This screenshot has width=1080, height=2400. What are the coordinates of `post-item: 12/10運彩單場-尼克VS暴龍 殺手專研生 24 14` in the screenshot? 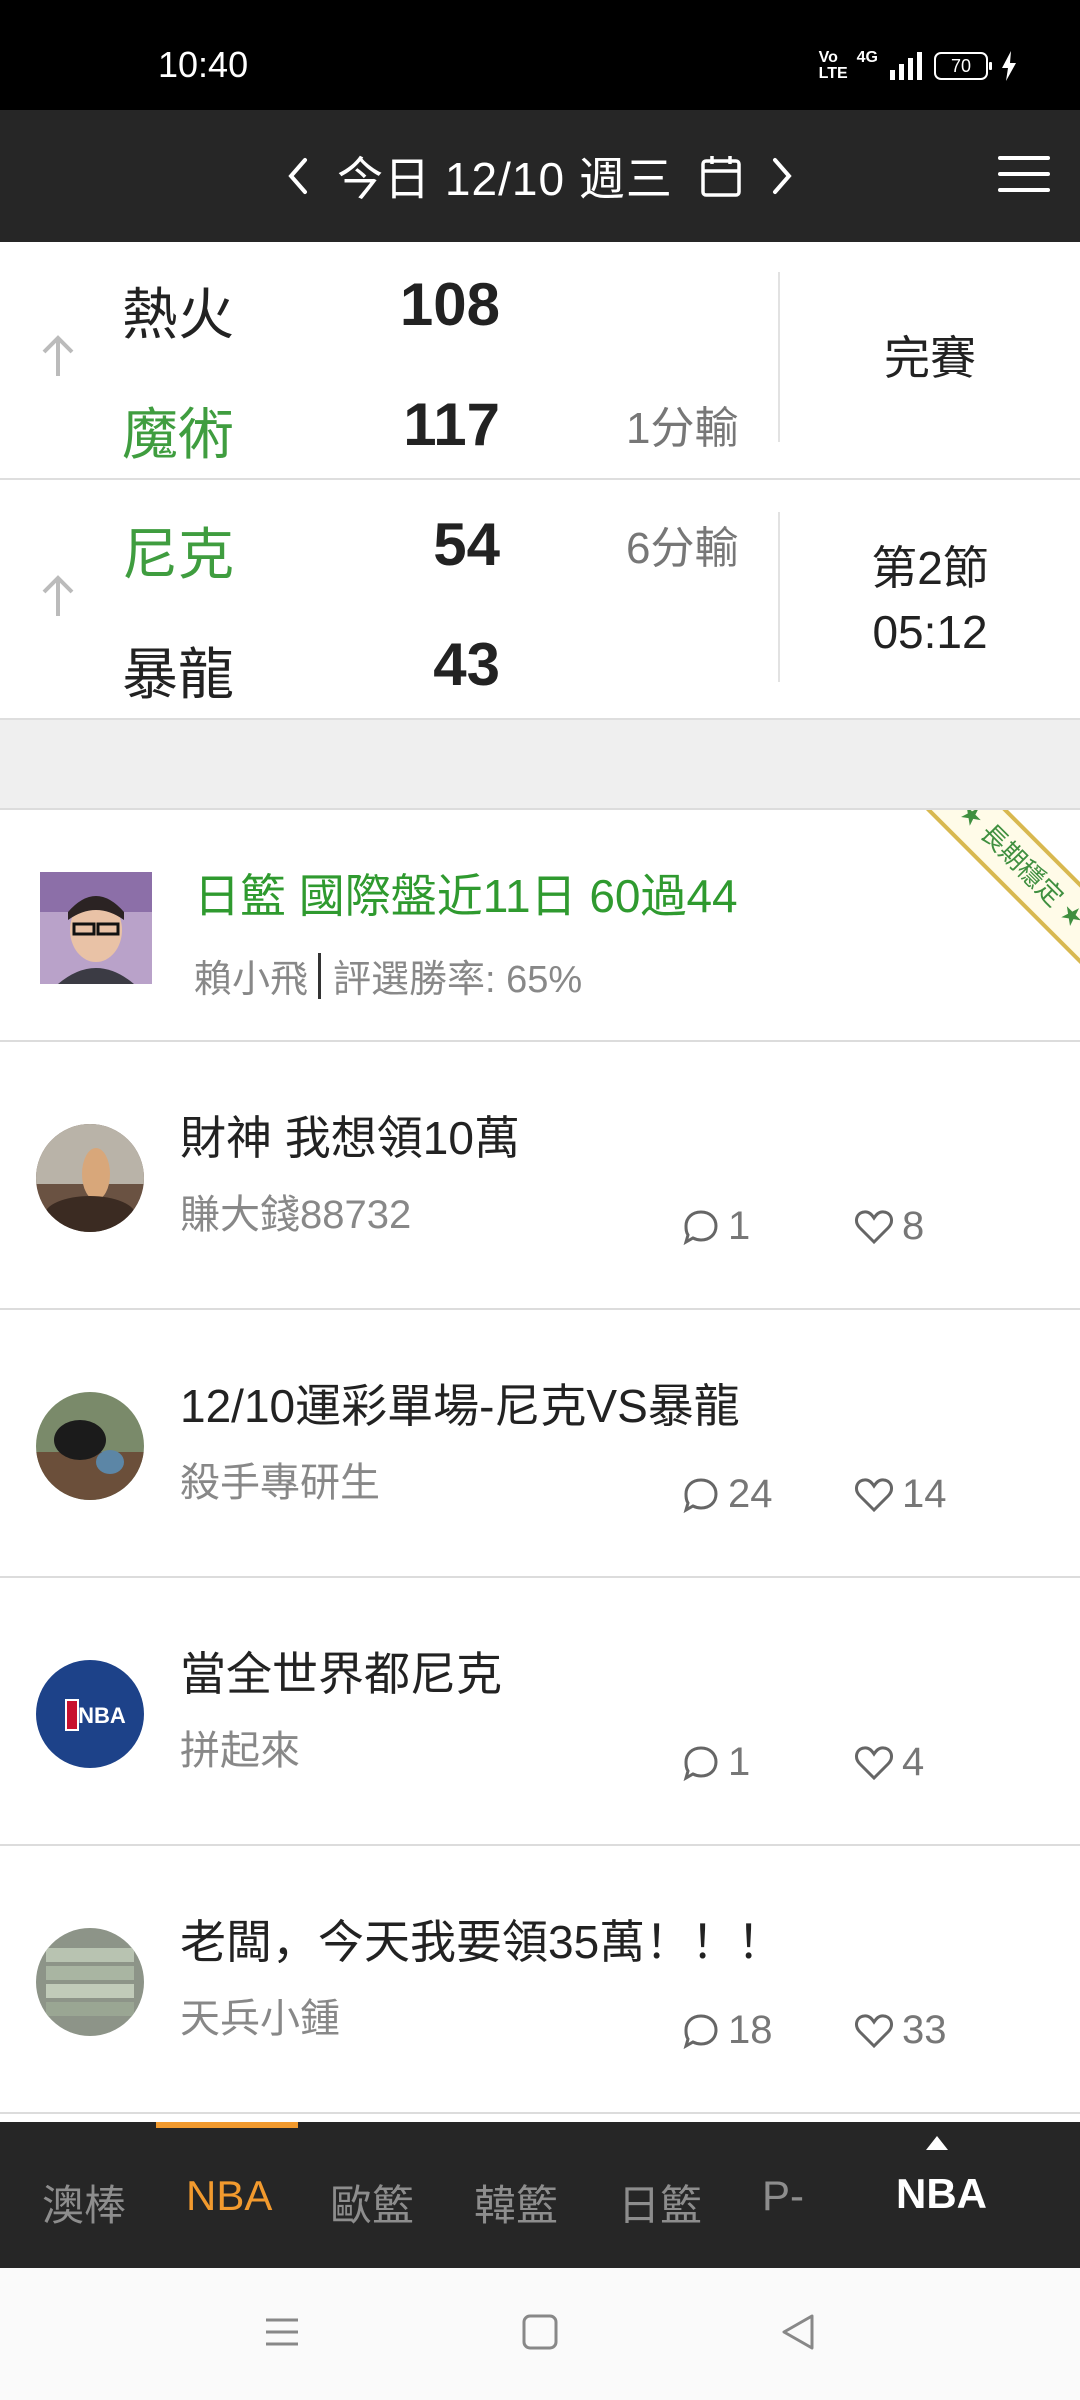 It's located at (540, 1444).